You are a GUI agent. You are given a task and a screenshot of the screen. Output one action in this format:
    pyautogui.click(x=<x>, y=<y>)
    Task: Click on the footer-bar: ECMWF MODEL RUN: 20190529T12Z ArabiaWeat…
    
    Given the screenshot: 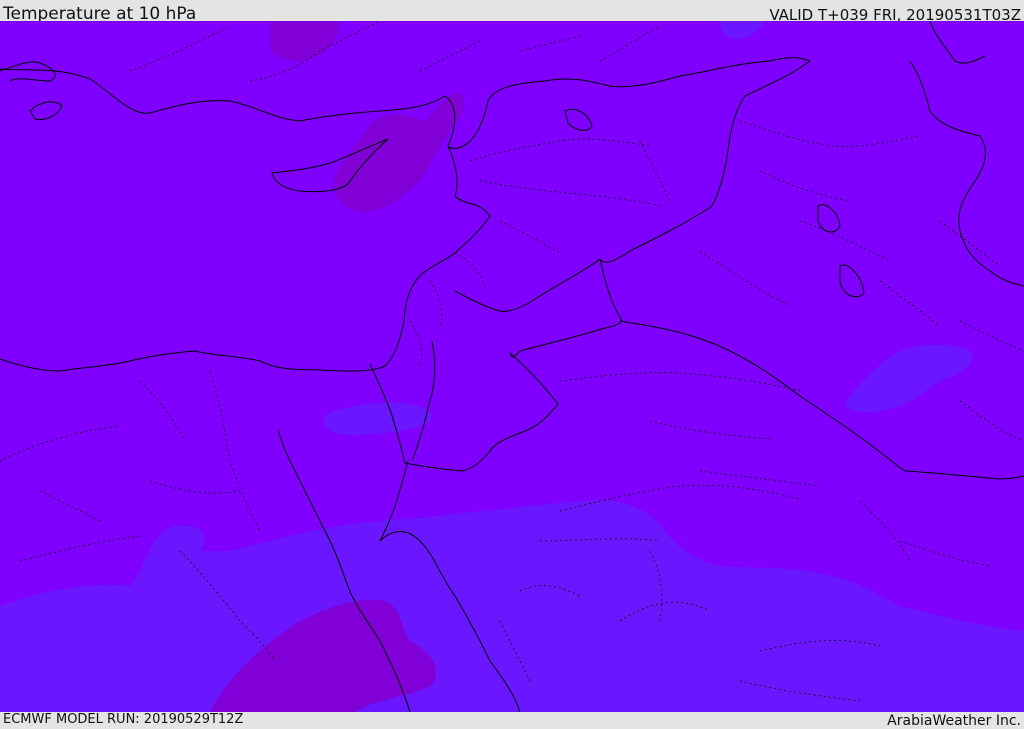 What is the action you would take?
    pyautogui.click(x=512, y=720)
    